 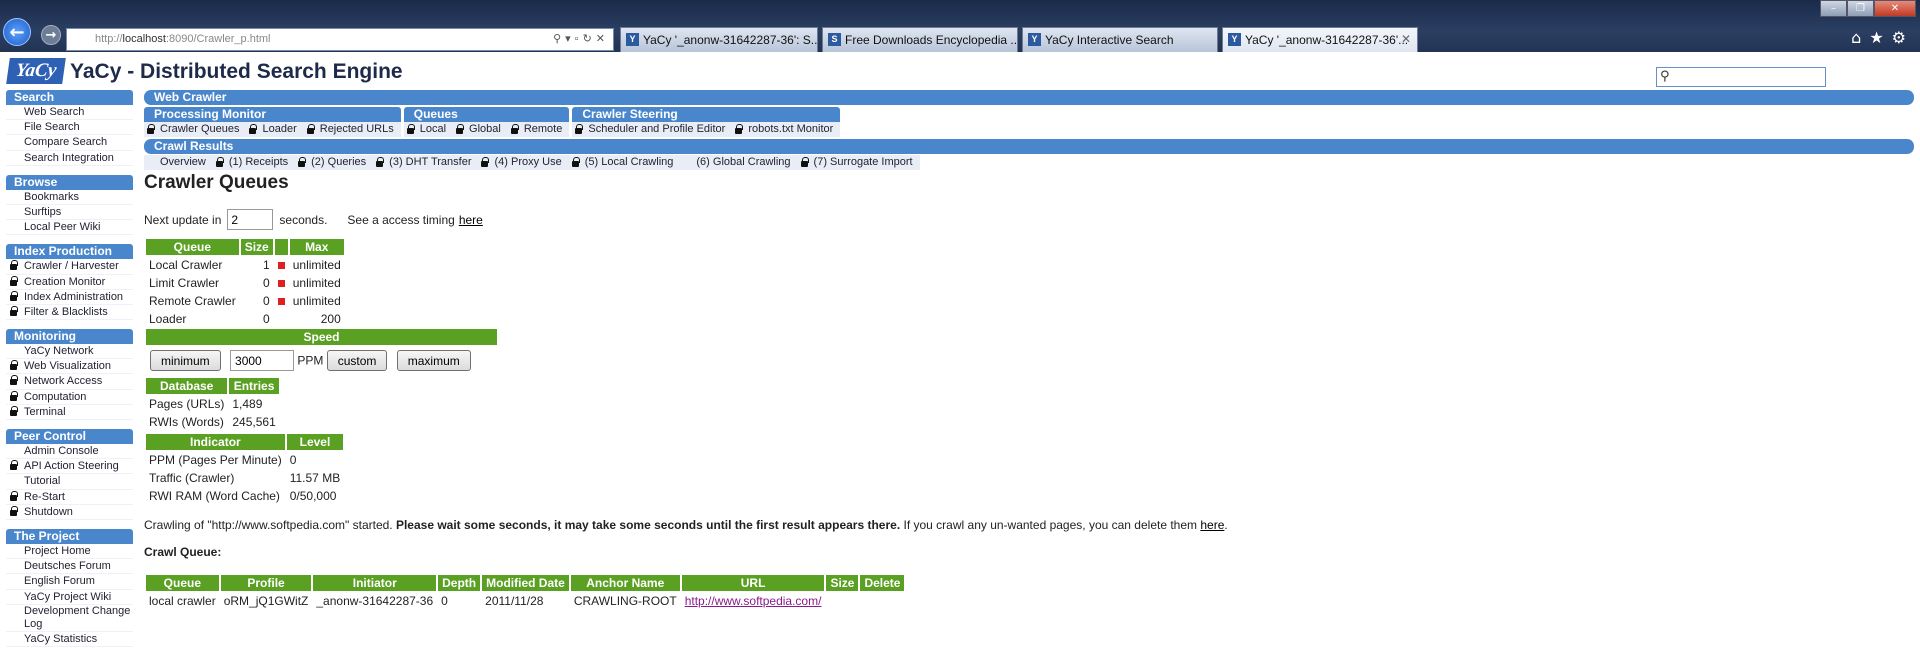 What do you see at coordinates (625, 162) in the screenshot?
I see `crawl-results-item: (5) Local Crawling` at bounding box center [625, 162].